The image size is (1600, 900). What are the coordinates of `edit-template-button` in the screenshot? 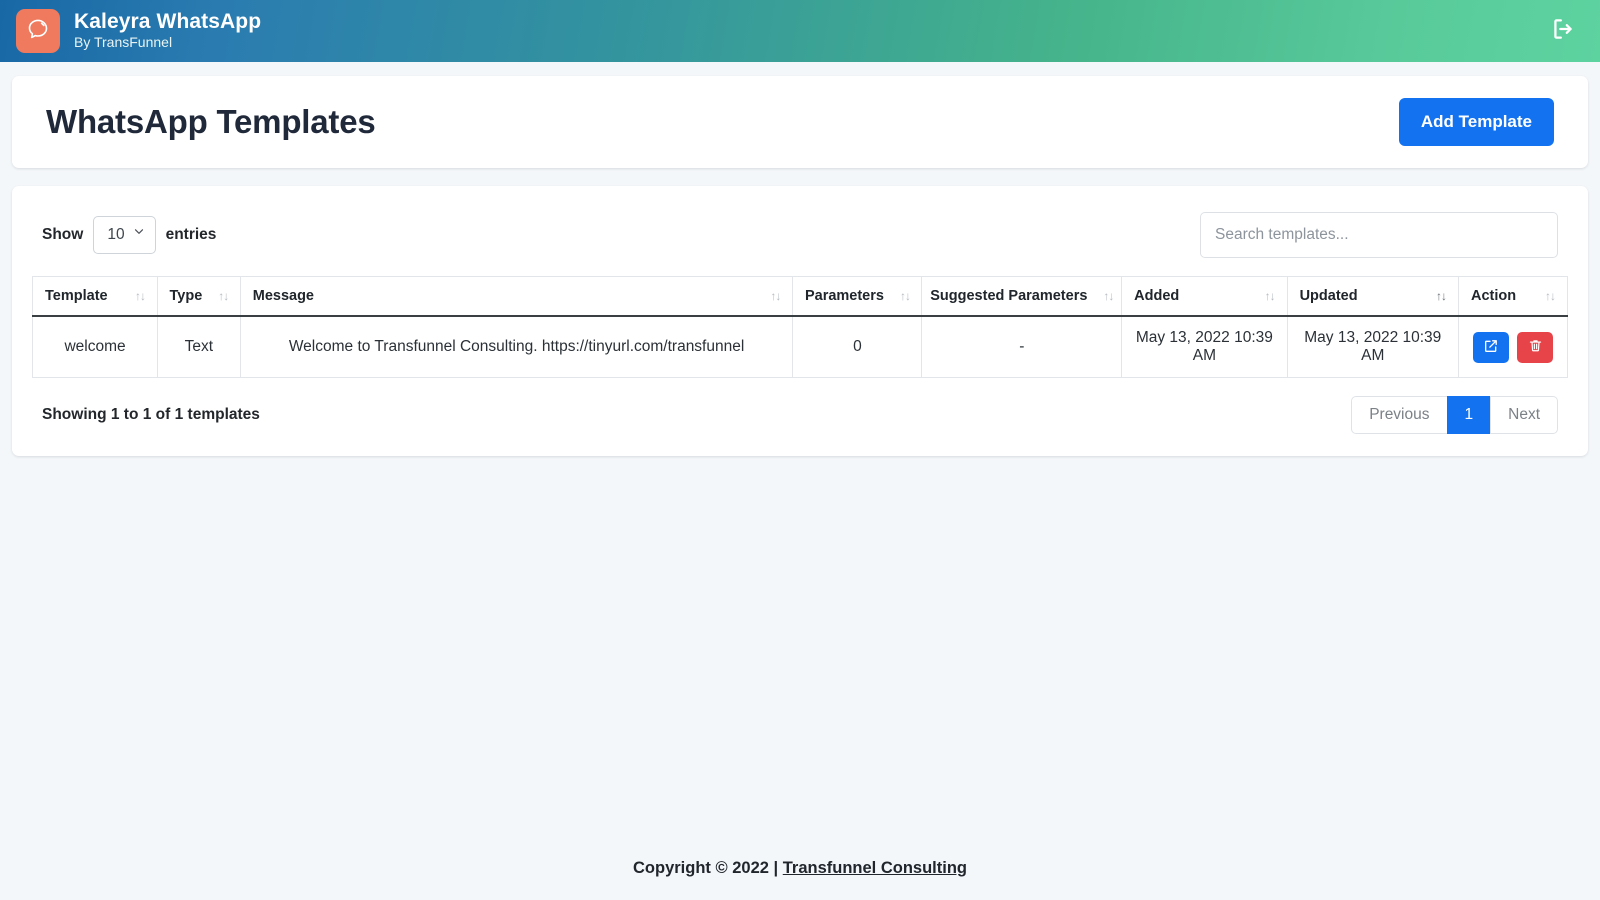 It's located at (1491, 347).